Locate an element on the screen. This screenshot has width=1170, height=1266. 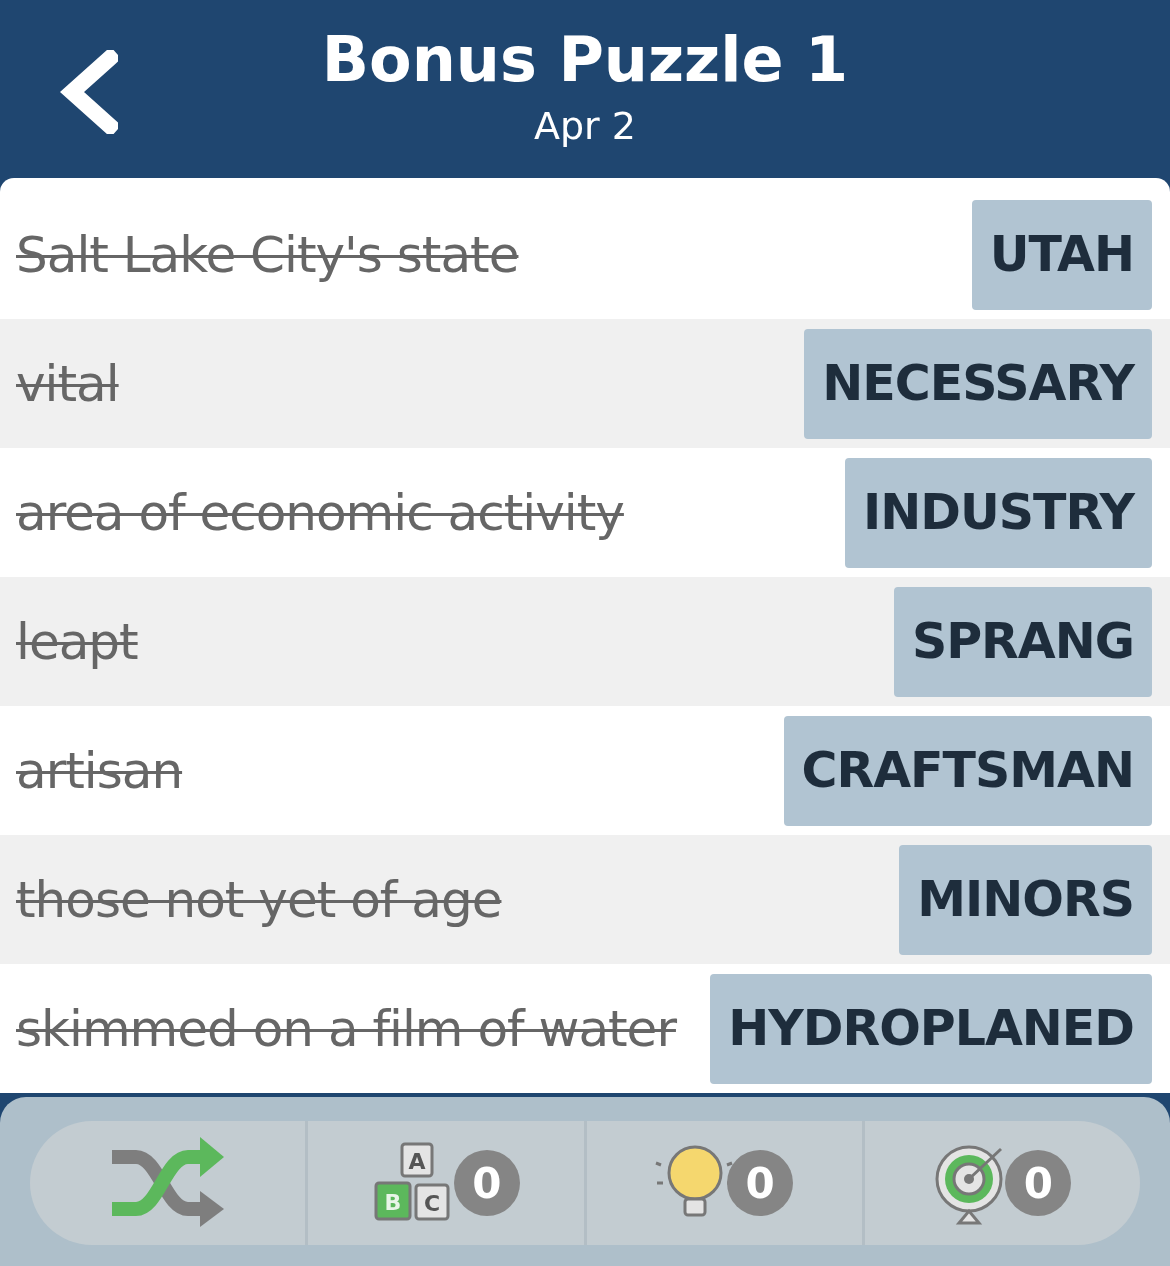
answer-tile: MINORS is located at coordinates (1025, 899).